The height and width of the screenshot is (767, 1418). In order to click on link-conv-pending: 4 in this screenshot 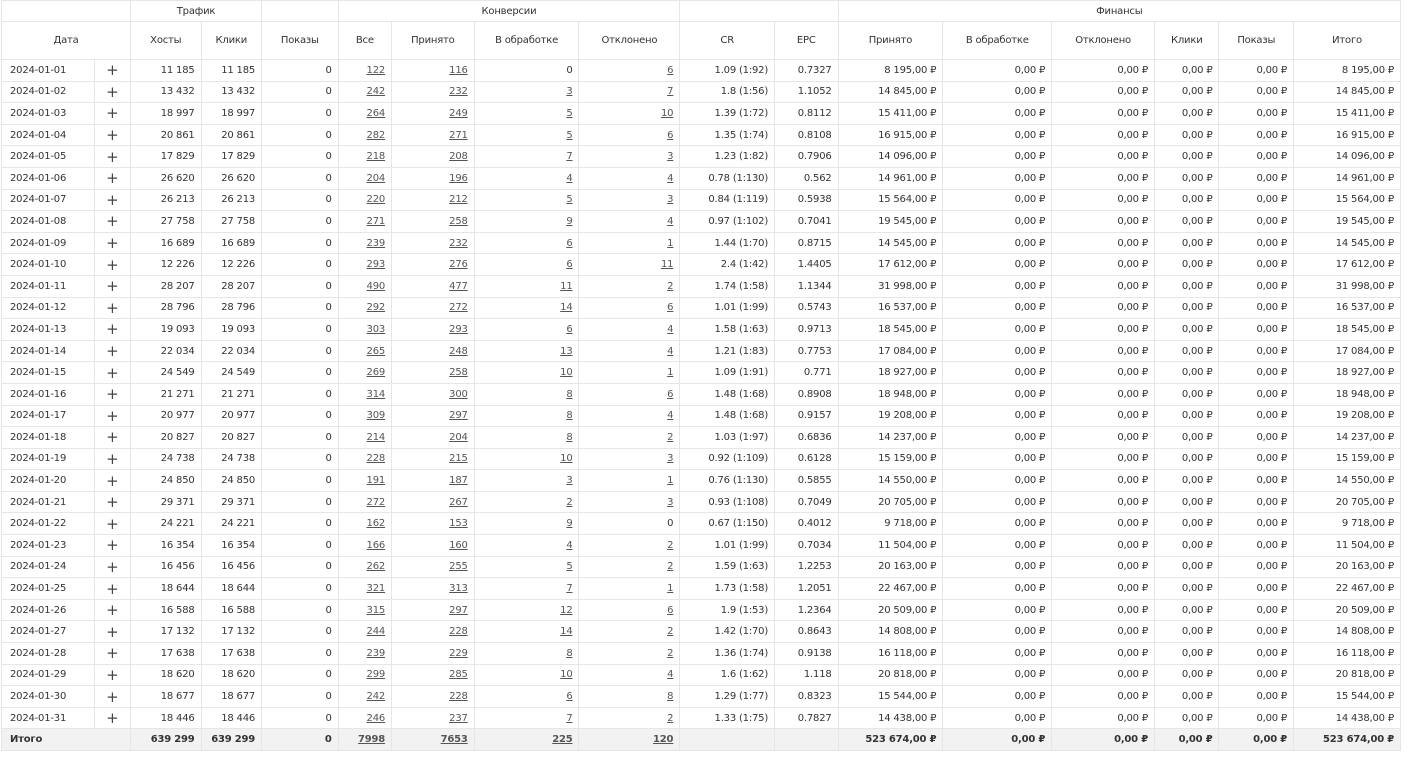, I will do `click(569, 178)`.